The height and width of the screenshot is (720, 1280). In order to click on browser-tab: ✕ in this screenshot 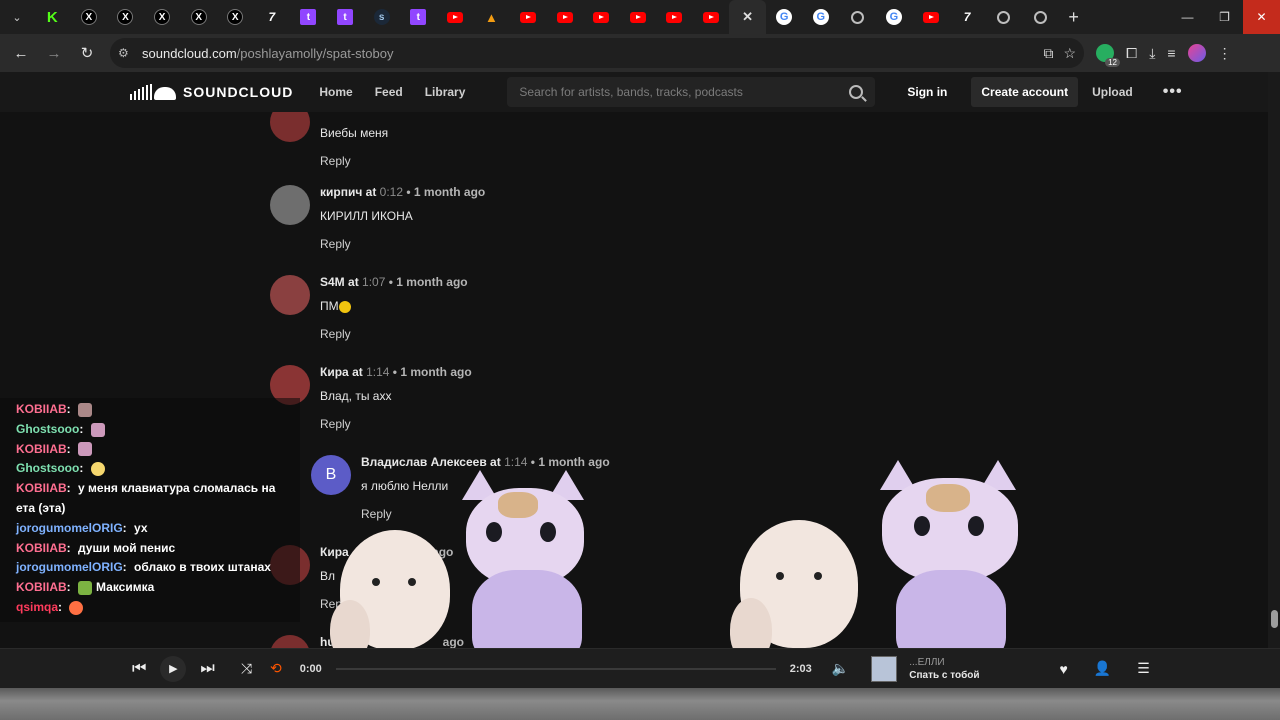, I will do `click(747, 17)`.